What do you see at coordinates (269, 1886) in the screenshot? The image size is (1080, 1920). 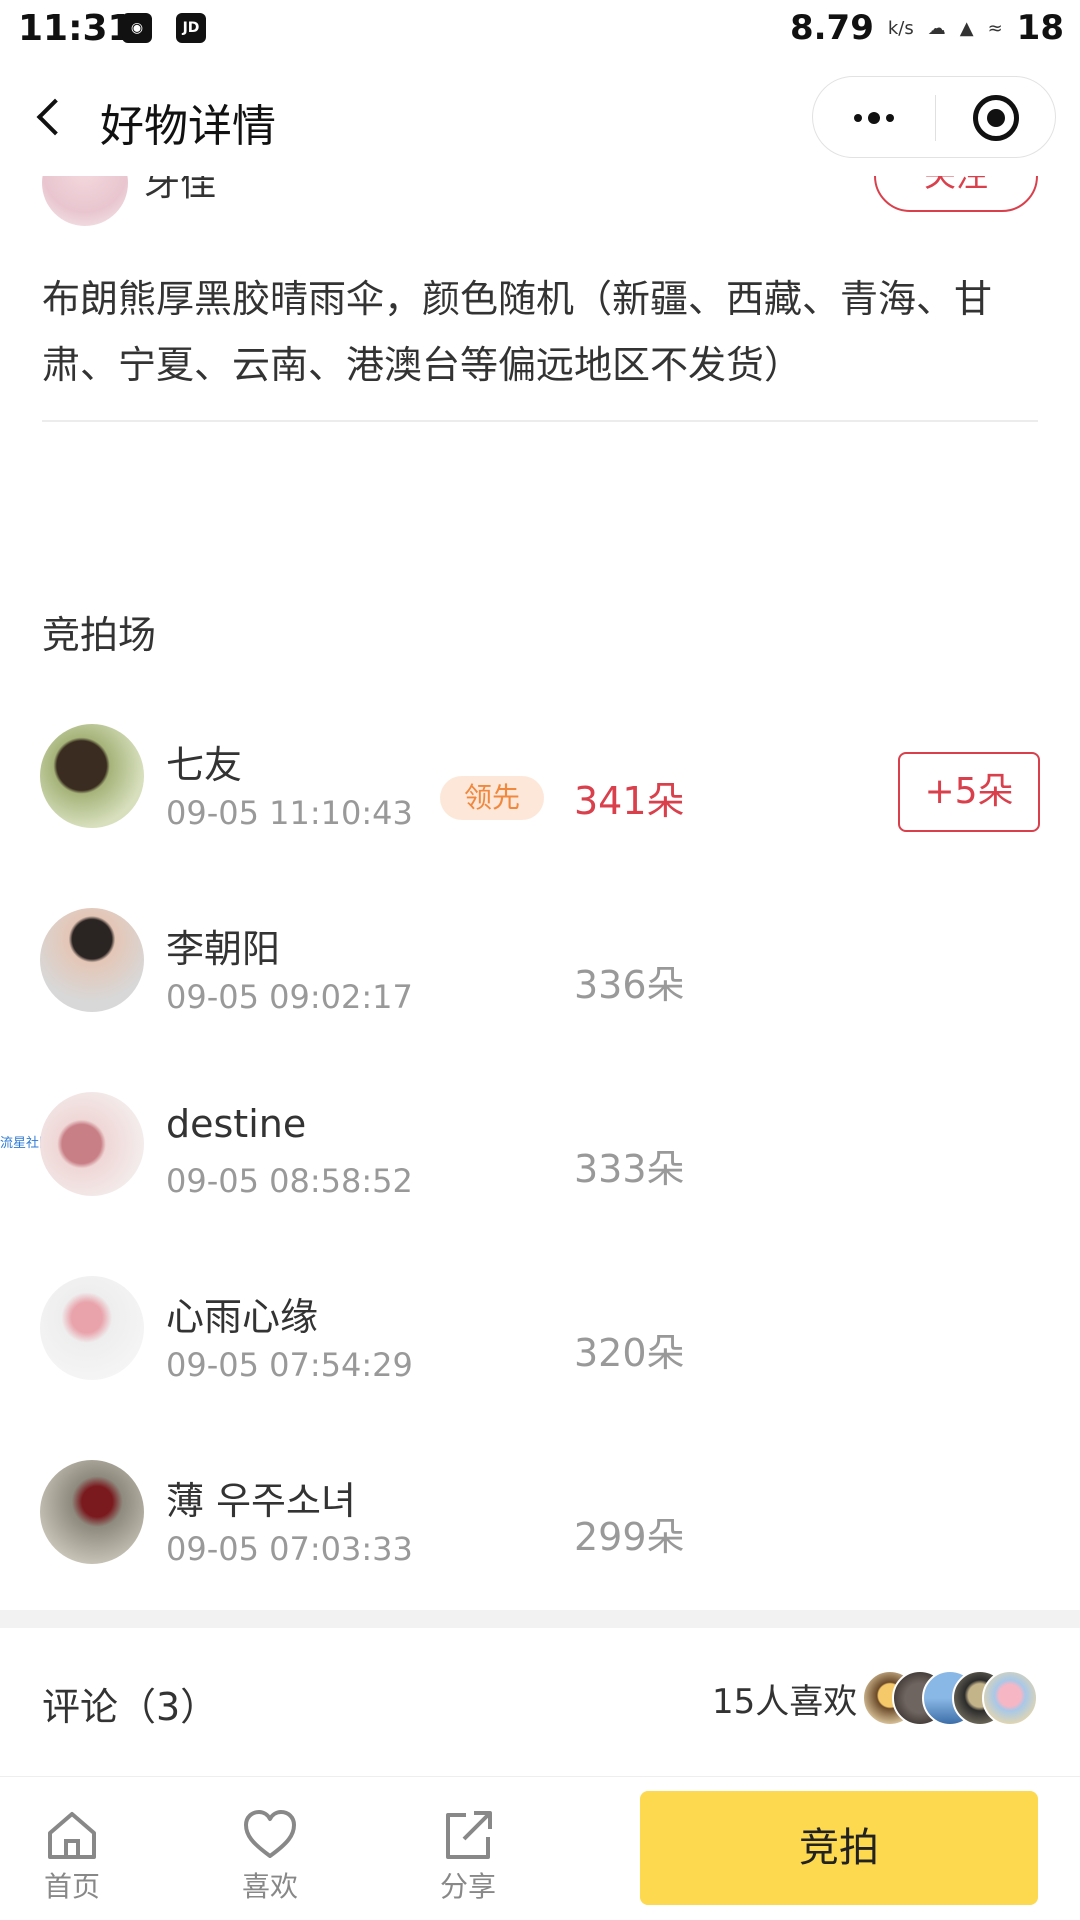 I see `tab-like-label: 喜欢` at bounding box center [269, 1886].